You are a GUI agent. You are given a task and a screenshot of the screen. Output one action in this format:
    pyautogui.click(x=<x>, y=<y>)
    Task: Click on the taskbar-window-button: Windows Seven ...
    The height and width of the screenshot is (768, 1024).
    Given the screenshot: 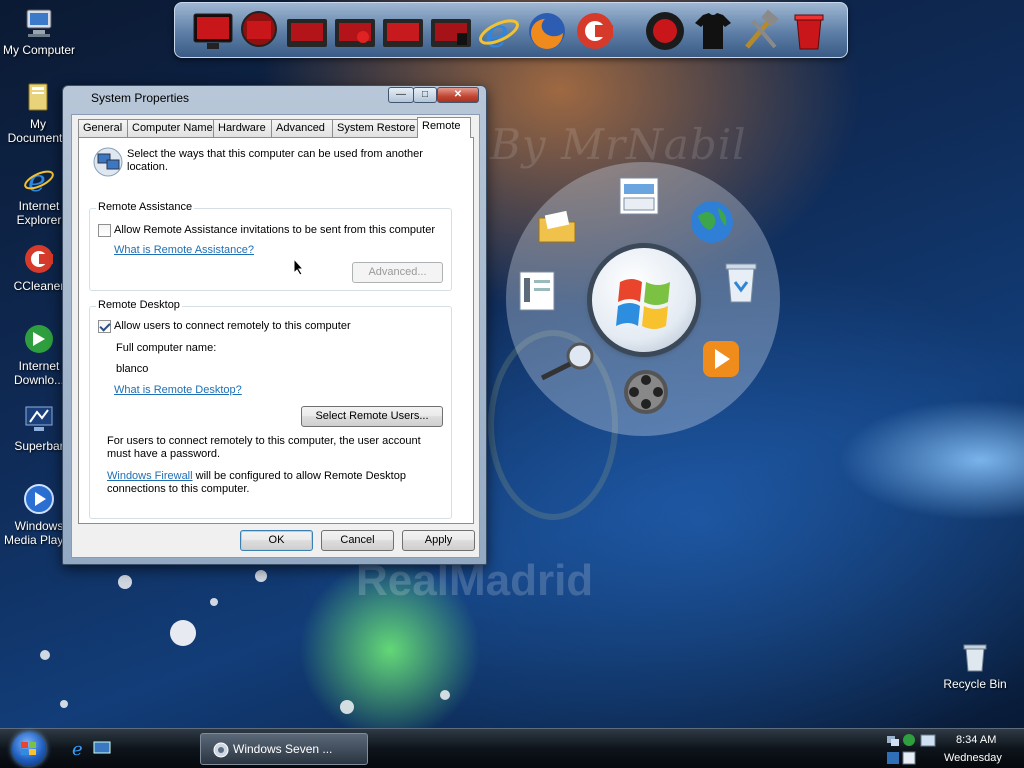 What is the action you would take?
    pyautogui.click(x=284, y=749)
    